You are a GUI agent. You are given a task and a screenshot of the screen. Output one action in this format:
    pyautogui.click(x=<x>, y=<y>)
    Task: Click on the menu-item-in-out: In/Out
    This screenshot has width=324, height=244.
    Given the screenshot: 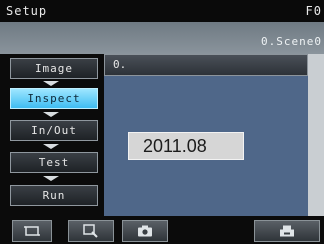 What is the action you would take?
    pyautogui.click(x=54, y=130)
    